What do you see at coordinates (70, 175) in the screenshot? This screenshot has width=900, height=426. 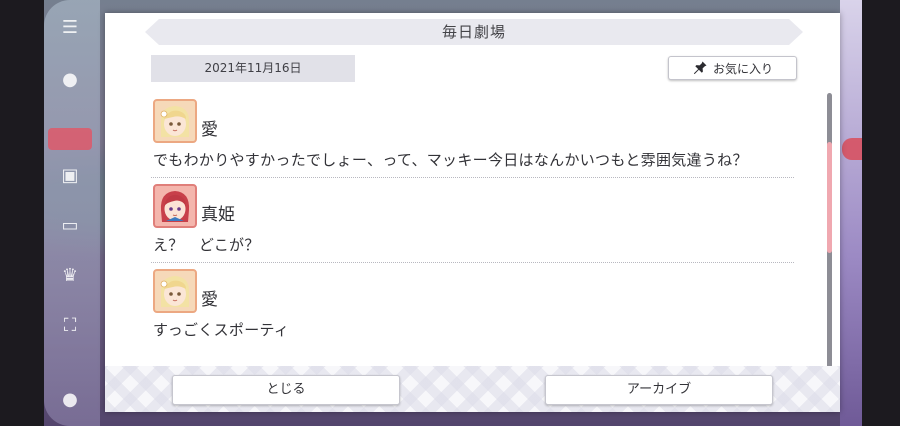 I see `gift-icon: ▣` at bounding box center [70, 175].